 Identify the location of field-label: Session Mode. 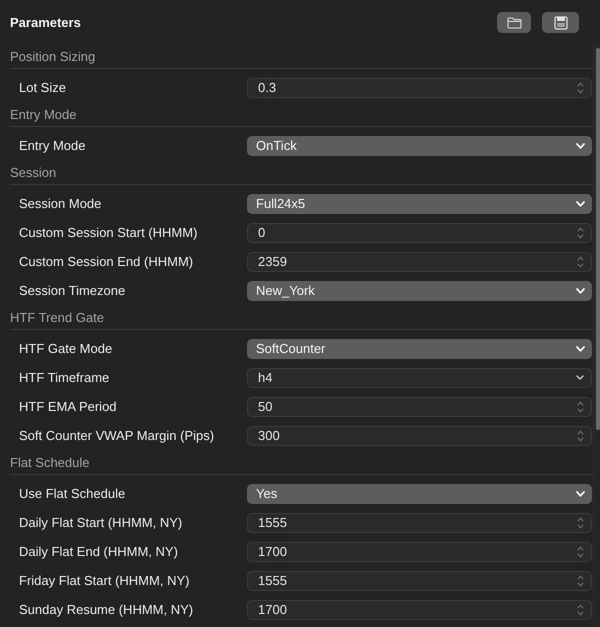
(60, 203).